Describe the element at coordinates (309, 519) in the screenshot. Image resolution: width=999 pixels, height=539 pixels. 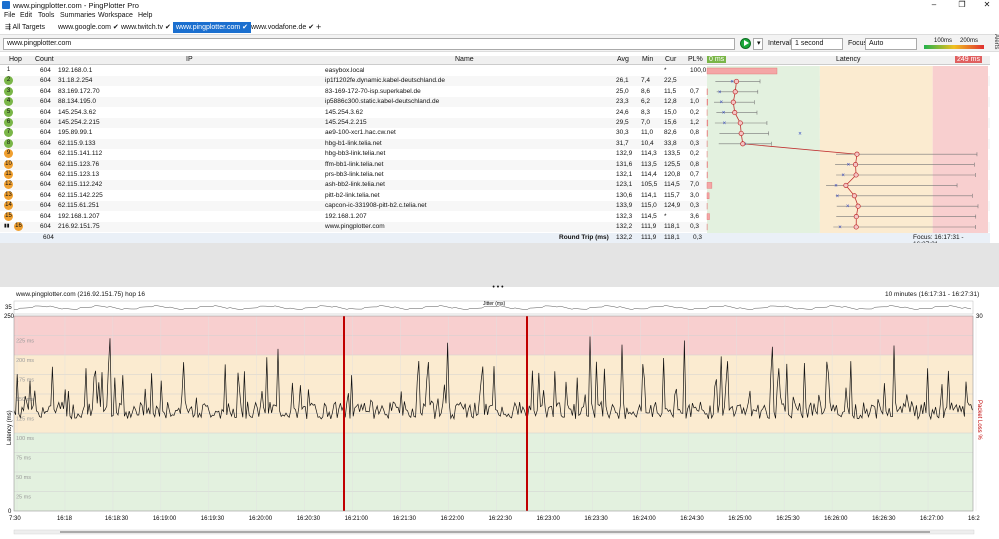
I see `x-tick-label: 16:20:30` at that location.